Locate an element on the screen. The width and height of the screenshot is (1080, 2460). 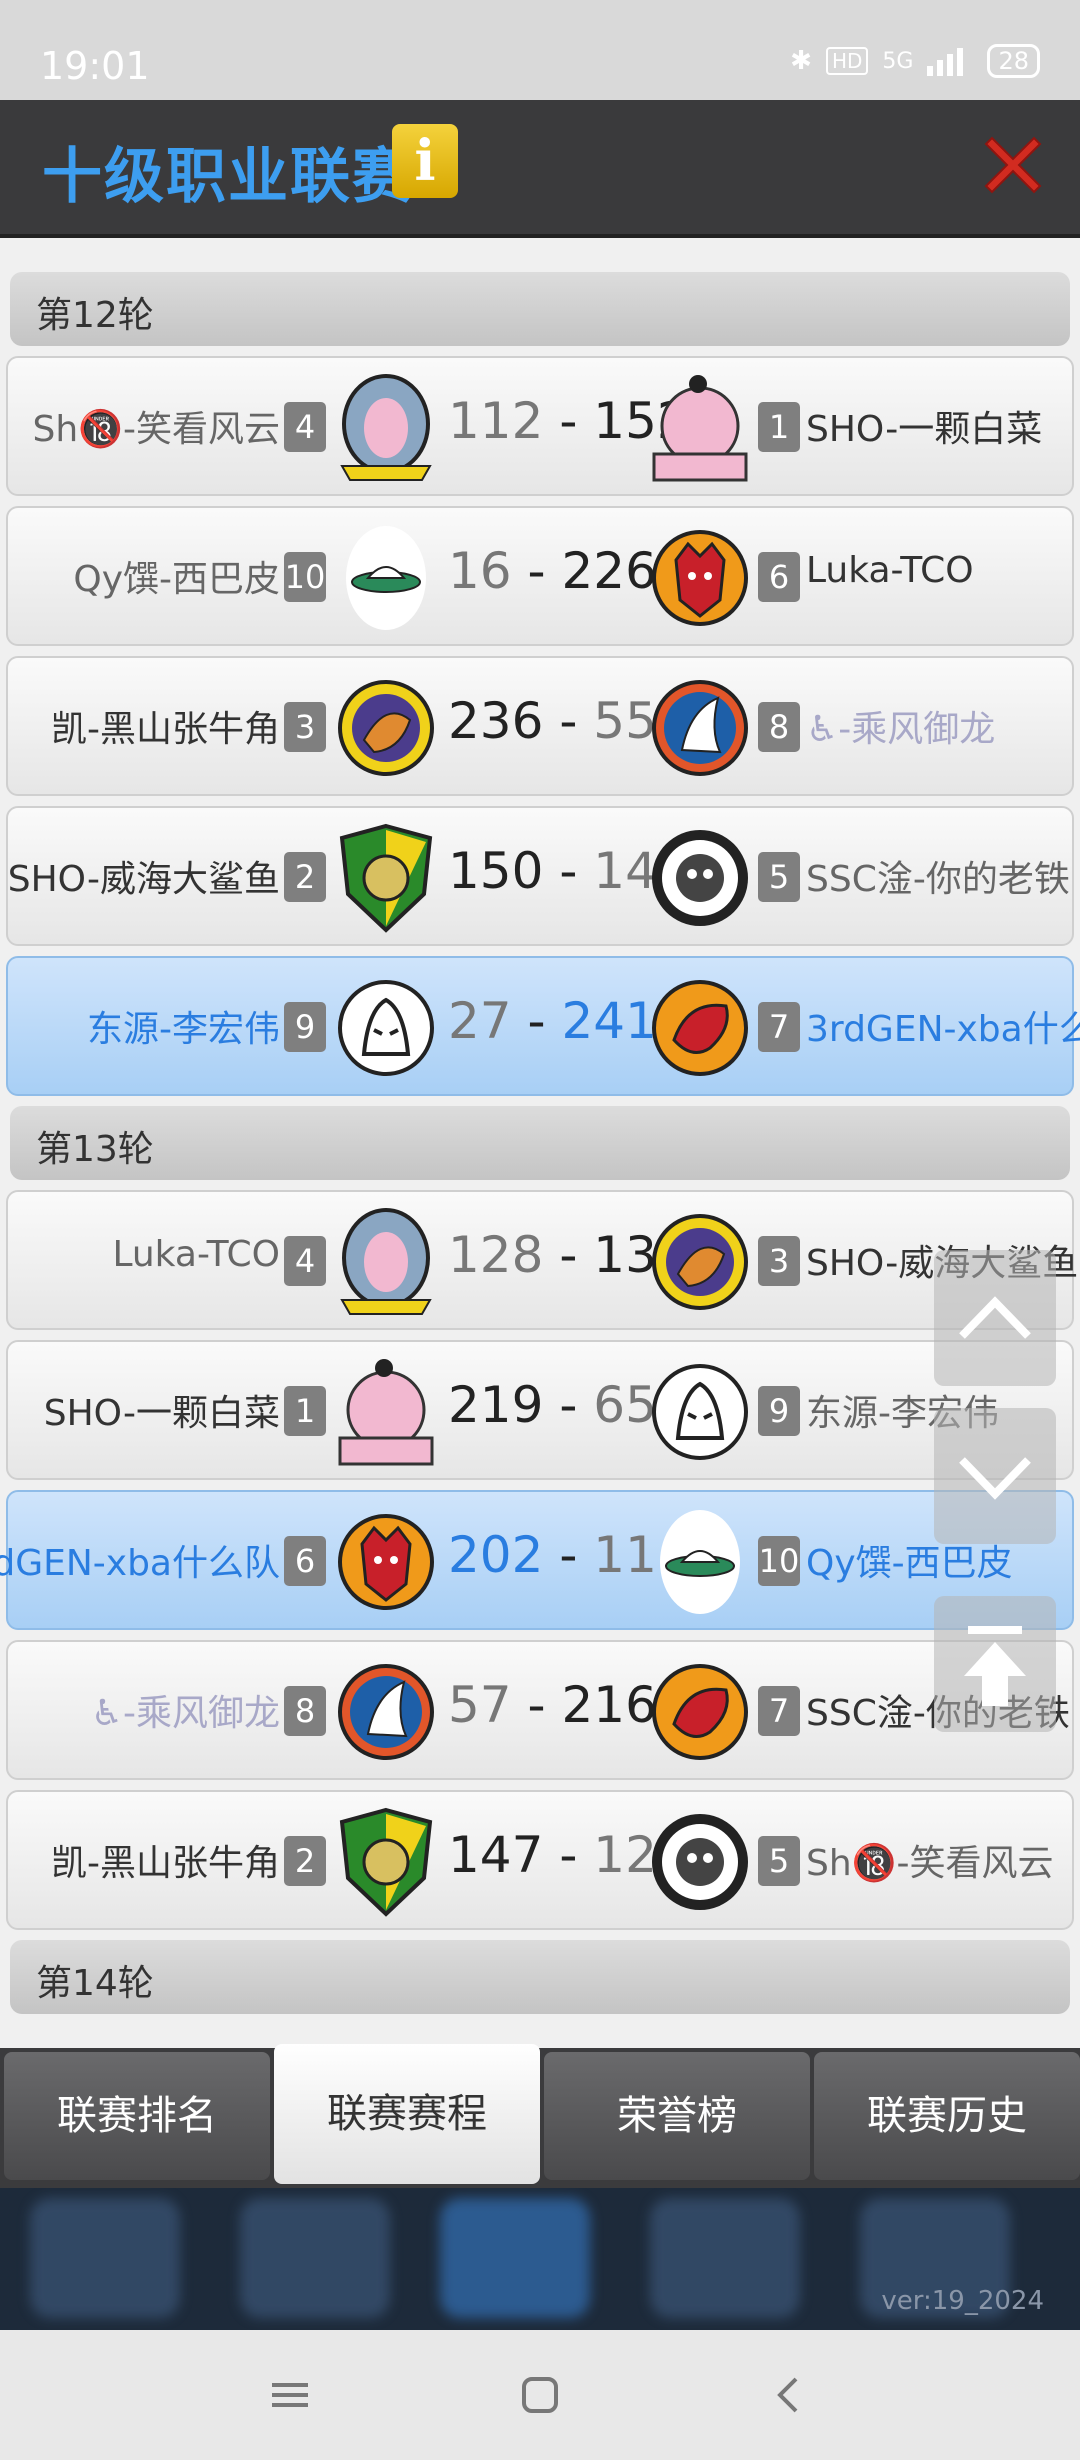
match-row: 凯-黑山张牛角 3 236 - 55 8 ♿-乘风御龙 is located at coordinates (540, 726).